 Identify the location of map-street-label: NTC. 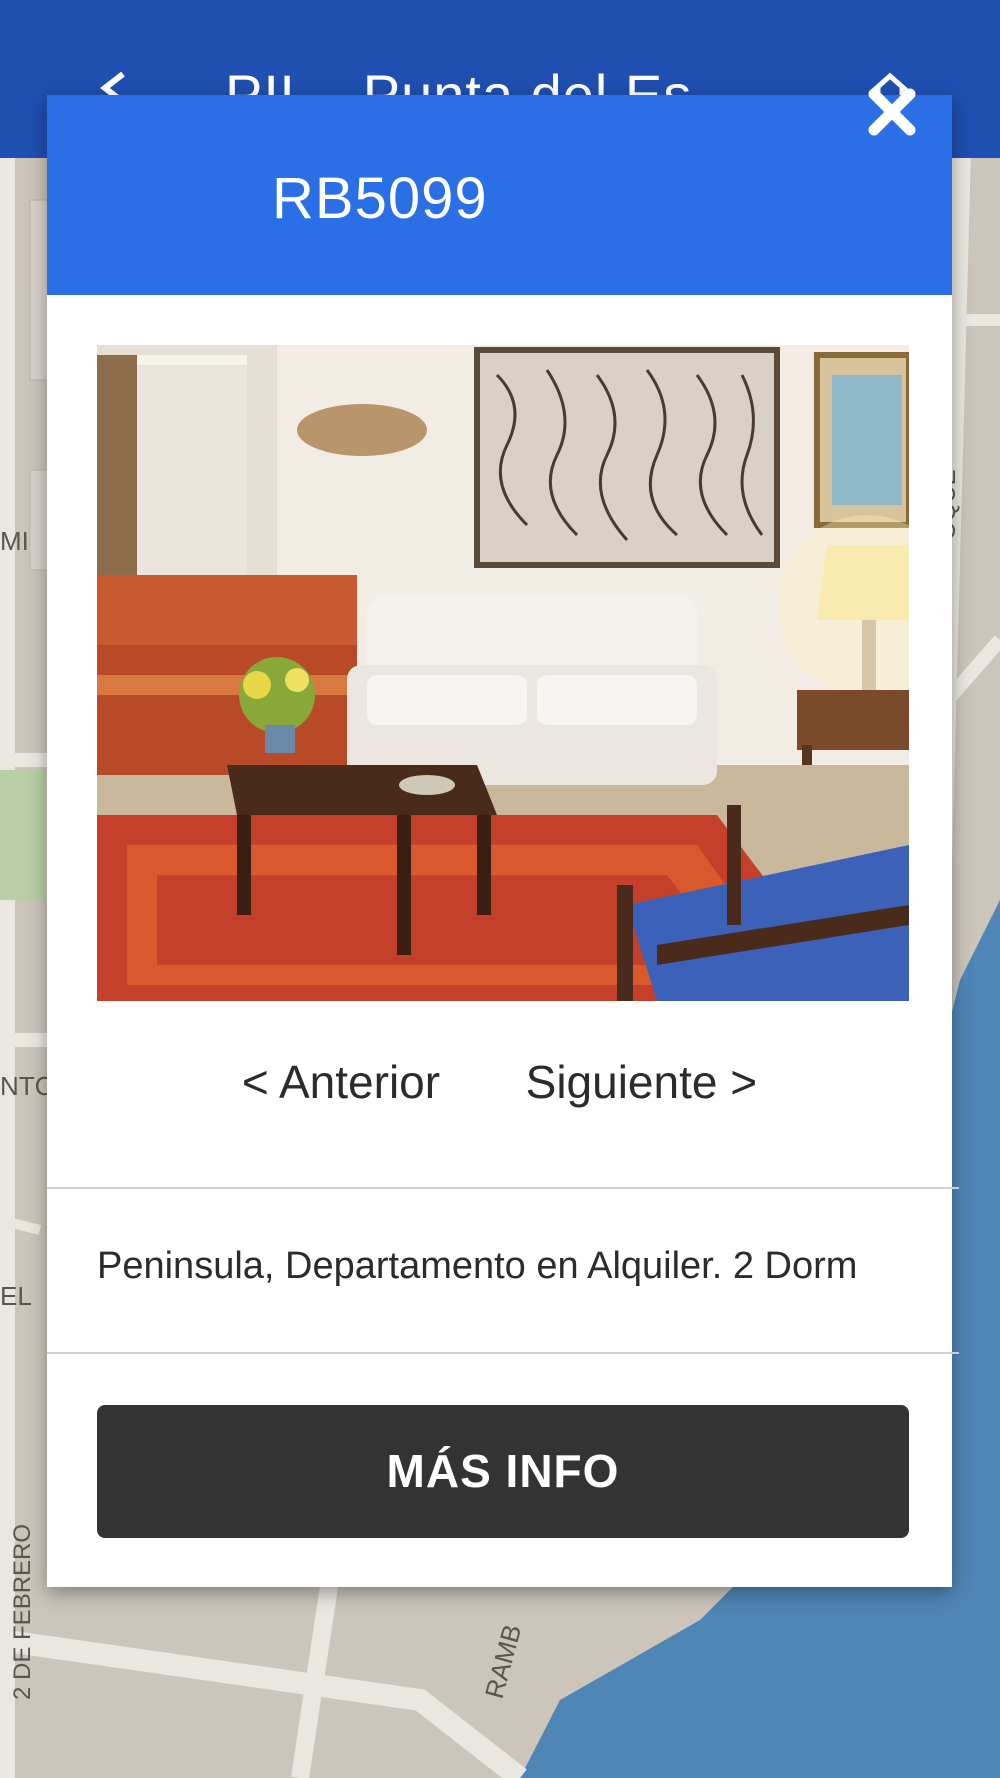
(26, 1086).